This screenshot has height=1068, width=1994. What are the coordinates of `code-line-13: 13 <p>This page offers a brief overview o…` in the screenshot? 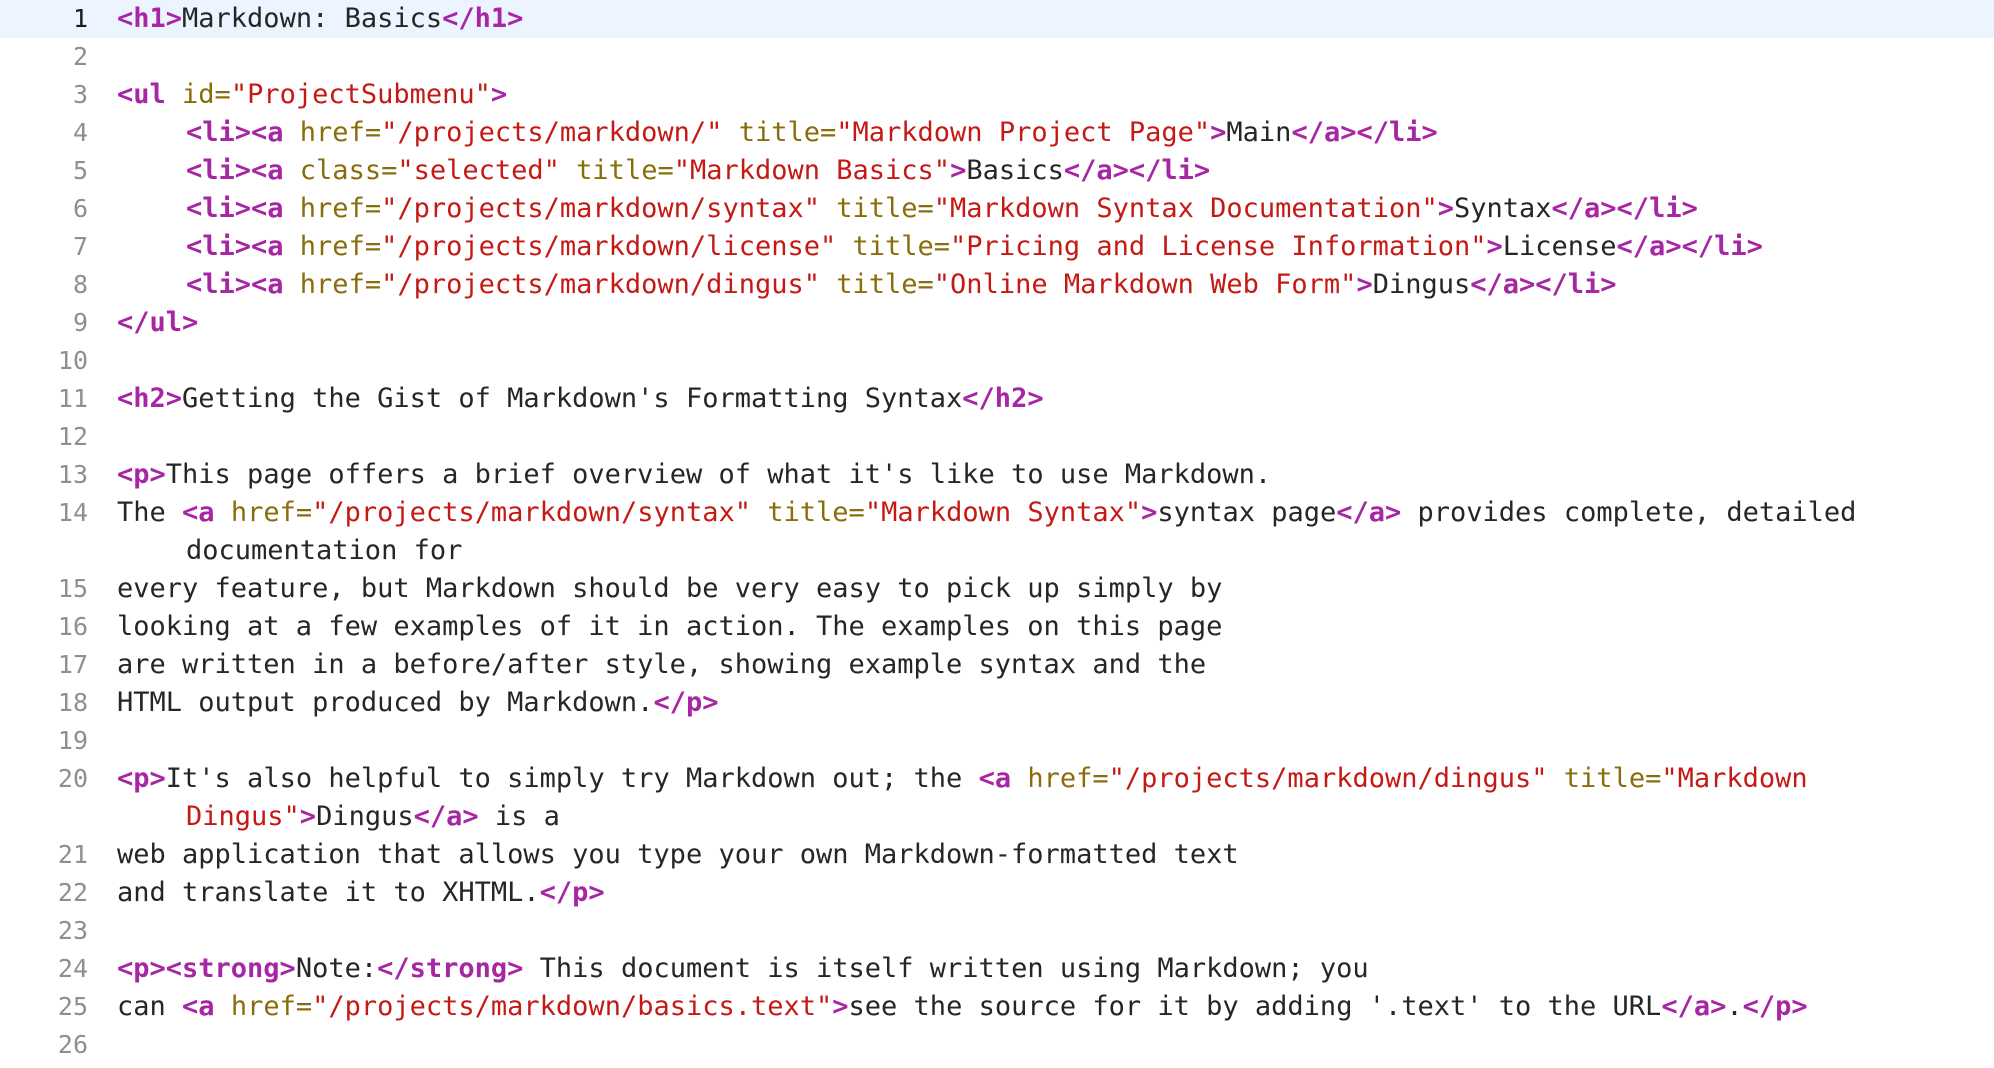 It's located at (997, 475).